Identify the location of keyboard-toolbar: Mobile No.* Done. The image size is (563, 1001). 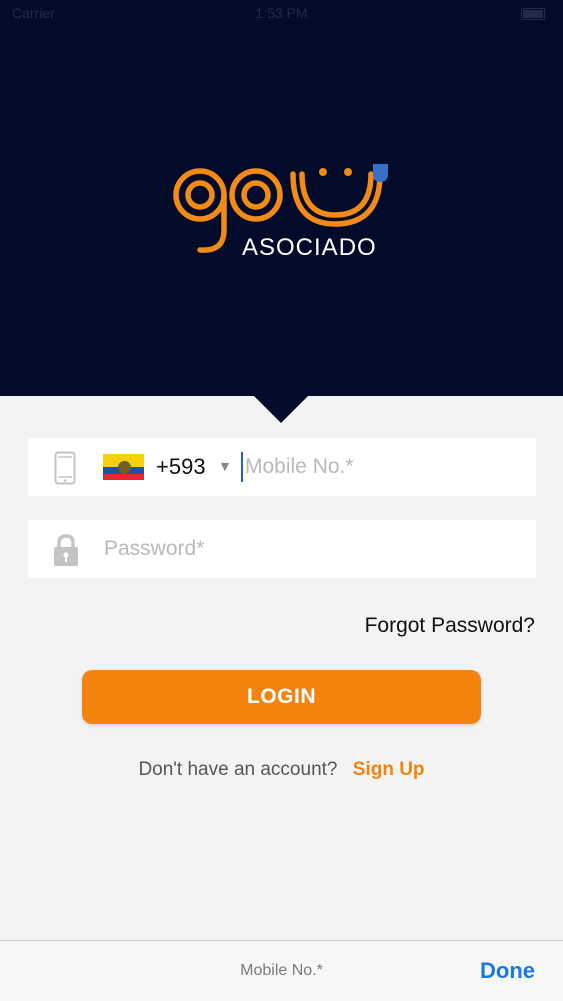
(281, 970).